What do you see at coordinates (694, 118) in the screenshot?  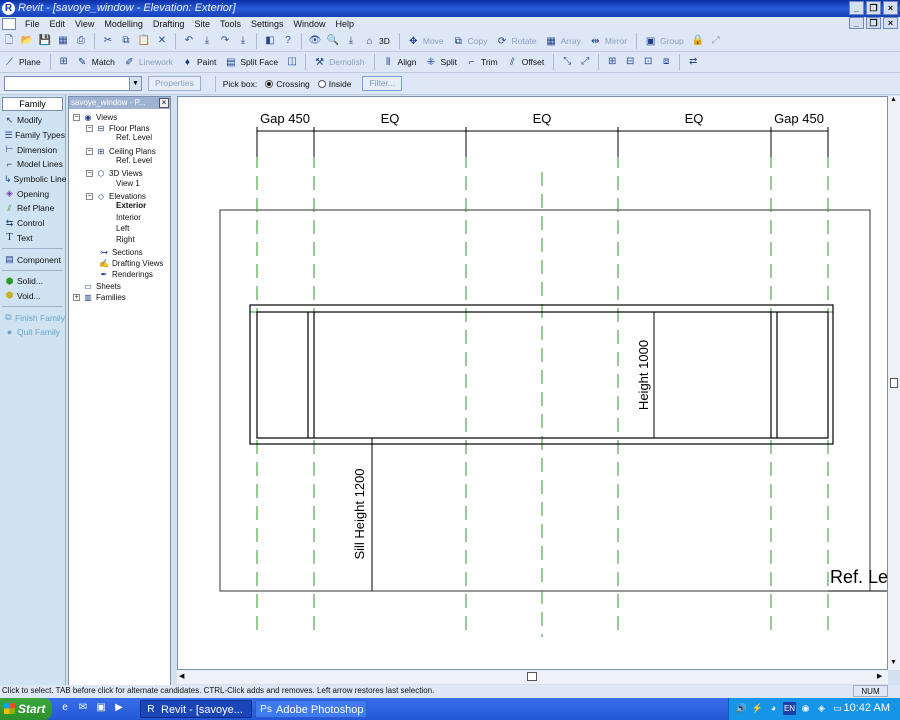 I see `dim-eq-3: EQ` at bounding box center [694, 118].